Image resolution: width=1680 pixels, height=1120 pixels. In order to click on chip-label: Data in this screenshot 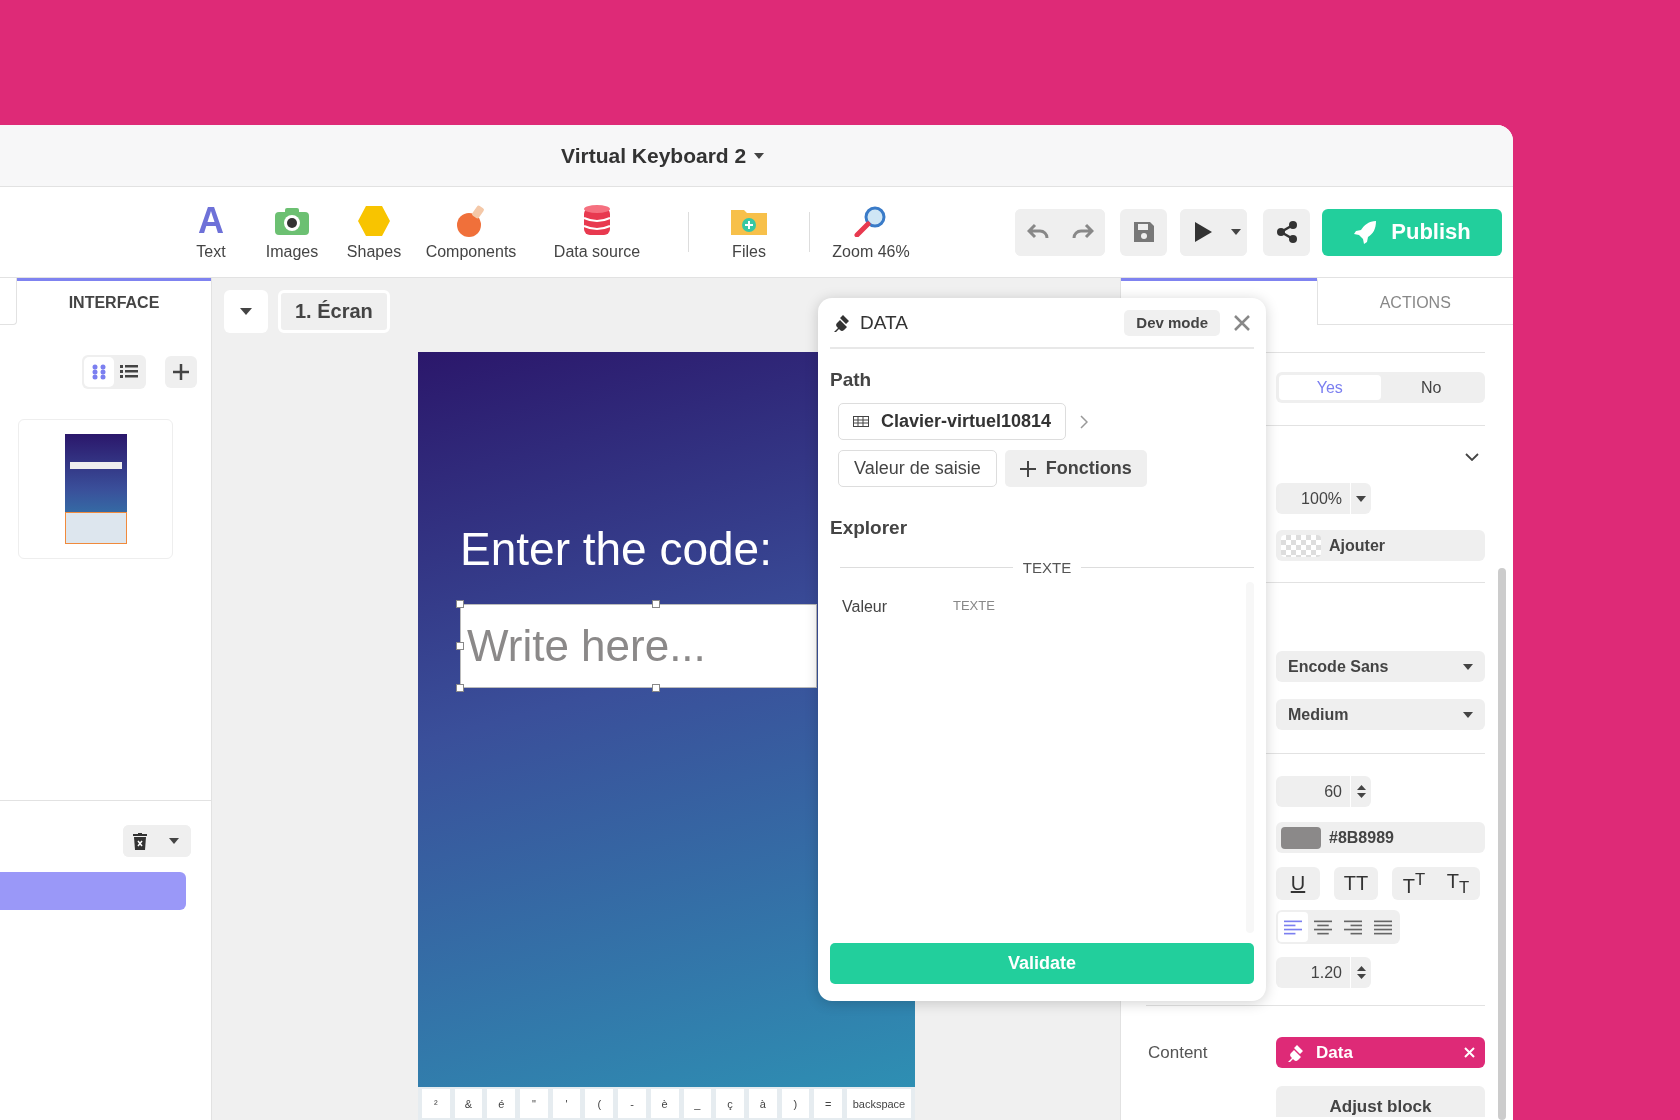, I will do `click(1334, 1052)`.